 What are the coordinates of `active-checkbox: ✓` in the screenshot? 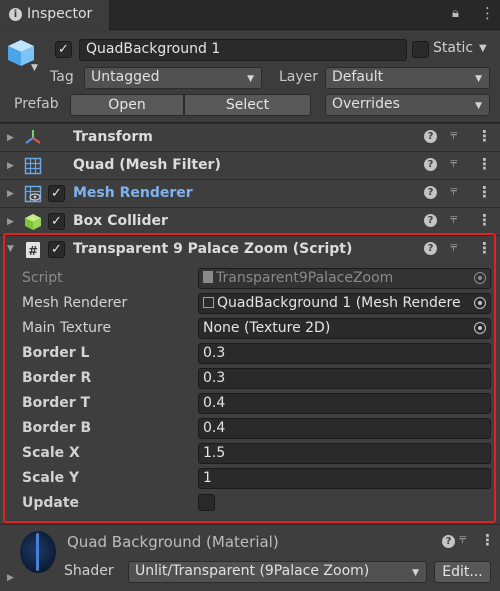 It's located at (63, 49).